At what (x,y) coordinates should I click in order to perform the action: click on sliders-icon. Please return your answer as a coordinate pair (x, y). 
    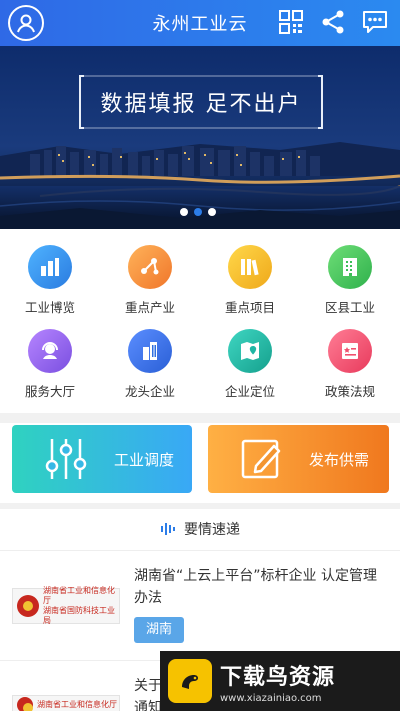
    Looking at the image, I should click on (66, 459).